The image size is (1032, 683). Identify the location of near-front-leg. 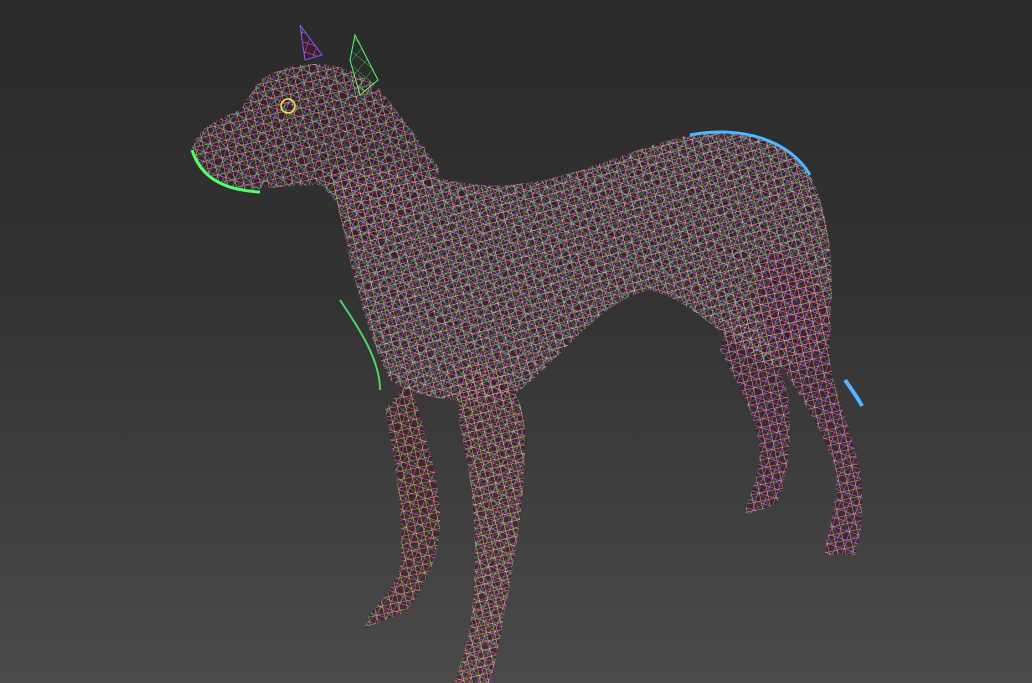
(490, 521).